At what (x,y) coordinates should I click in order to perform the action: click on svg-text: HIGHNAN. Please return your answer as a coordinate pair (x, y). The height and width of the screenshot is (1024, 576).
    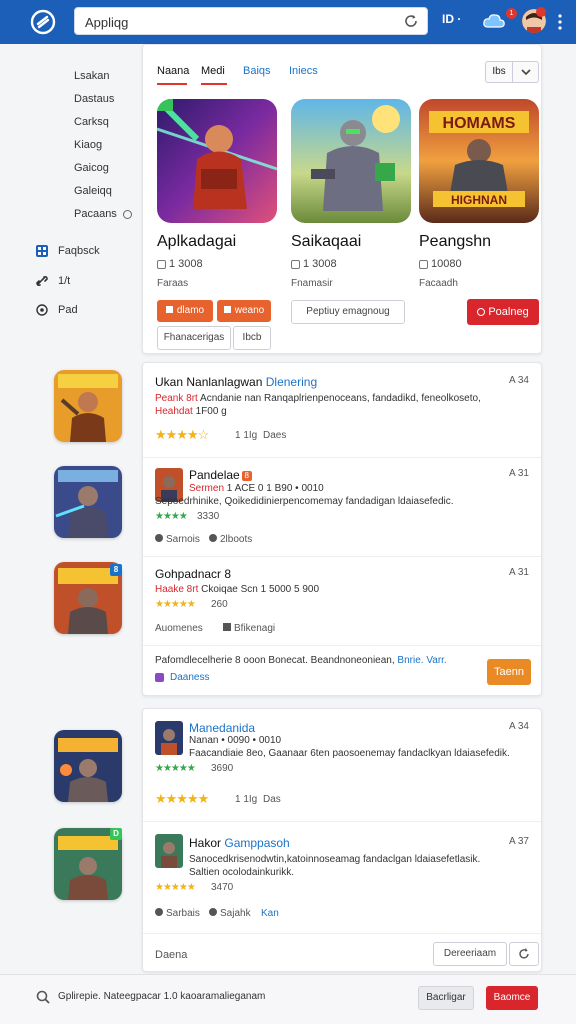
    Looking at the image, I should click on (479, 200).